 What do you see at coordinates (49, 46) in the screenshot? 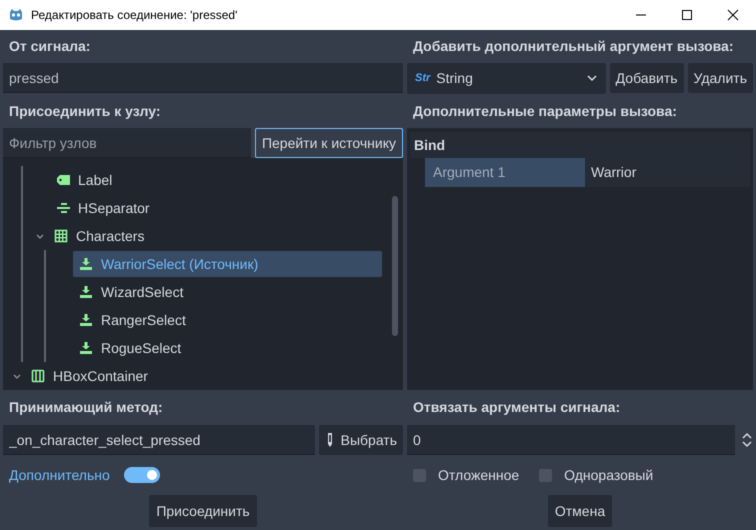
I see `section-label: От сигнала:` at bounding box center [49, 46].